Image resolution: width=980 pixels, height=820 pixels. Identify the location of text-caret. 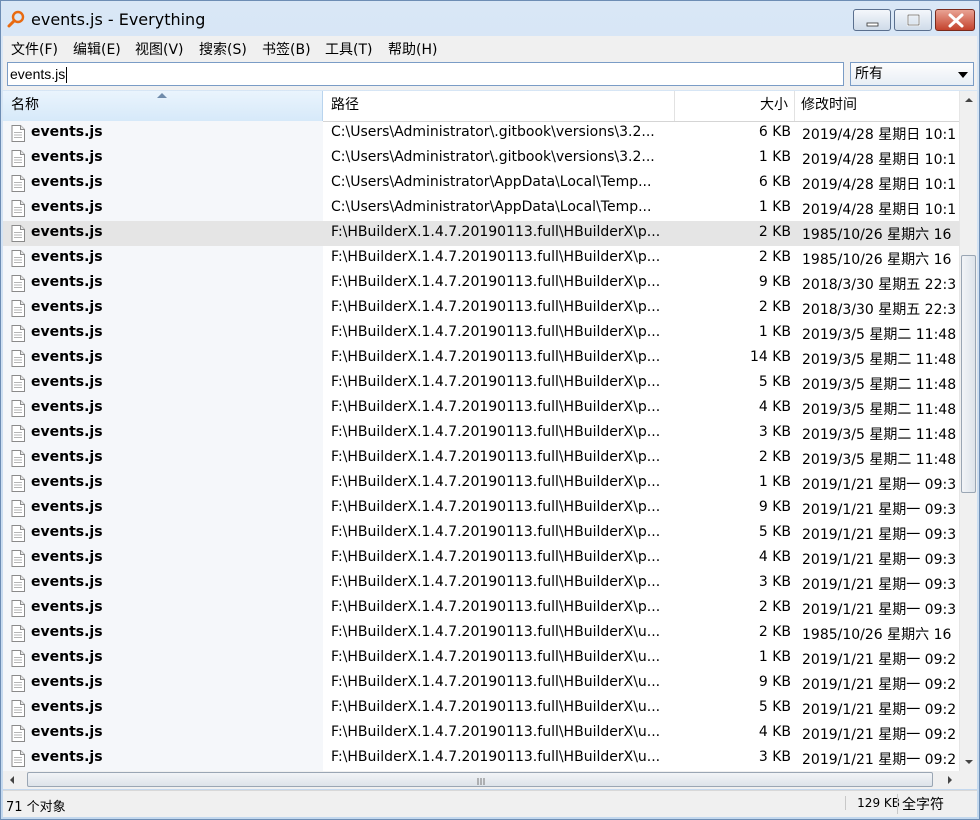
(67, 75).